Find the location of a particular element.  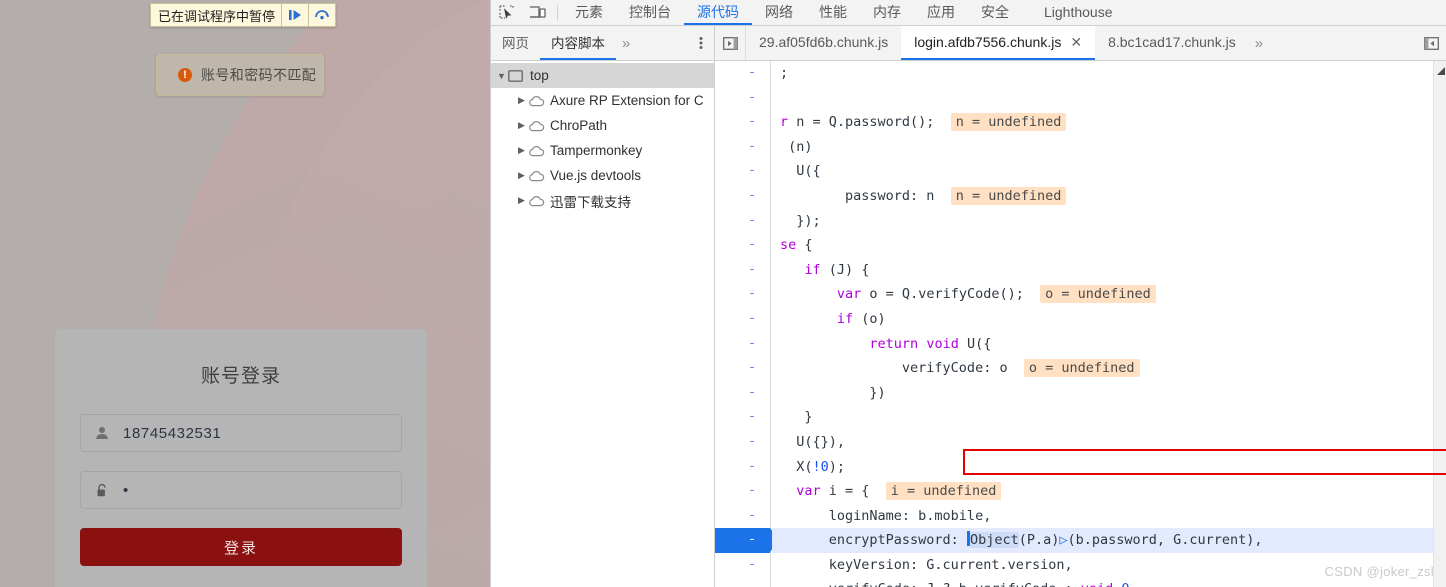

close-icon: ✕ is located at coordinates (1076, 42).